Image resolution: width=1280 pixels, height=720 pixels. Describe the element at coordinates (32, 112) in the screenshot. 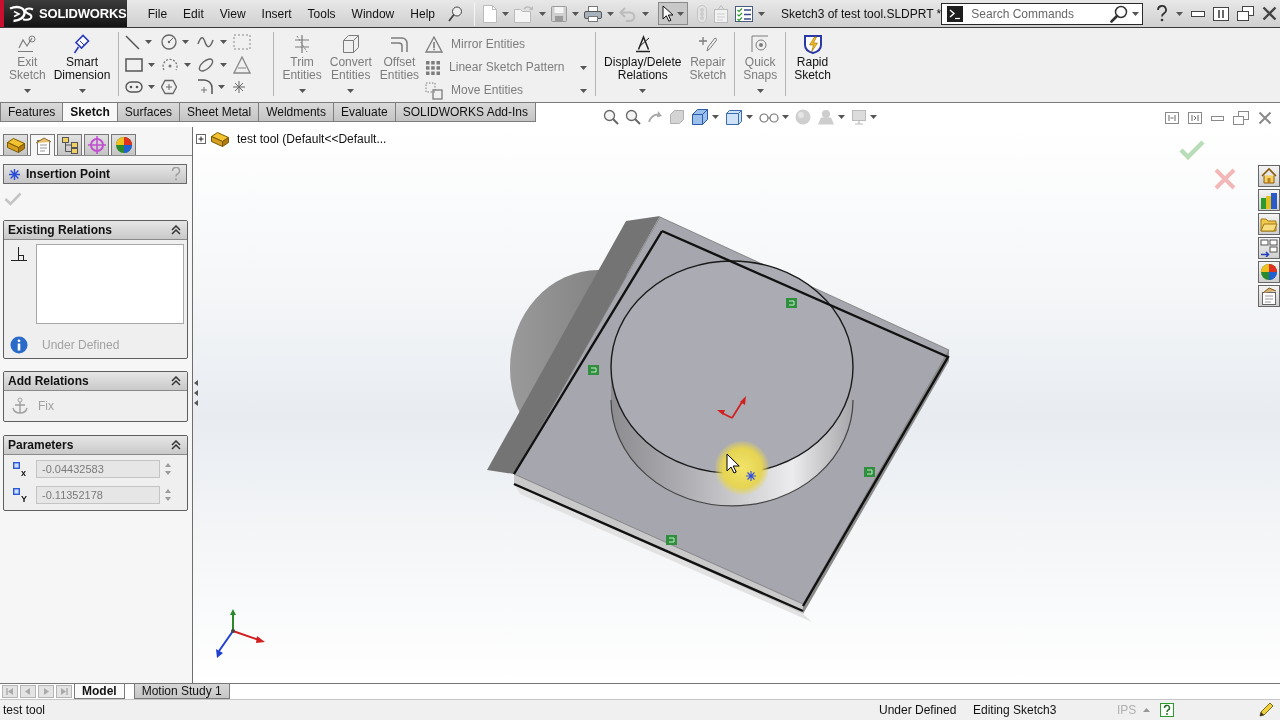

I see `command-tab: Features` at that location.